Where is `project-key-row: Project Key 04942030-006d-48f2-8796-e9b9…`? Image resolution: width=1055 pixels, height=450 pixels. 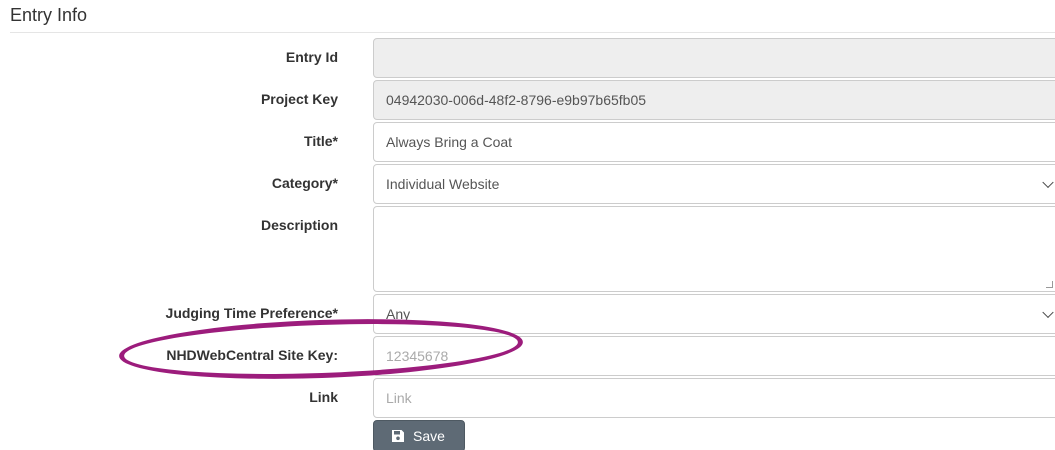 project-key-row: Project Key 04942030-006d-48f2-8796-e9b9… is located at coordinates (527, 100).